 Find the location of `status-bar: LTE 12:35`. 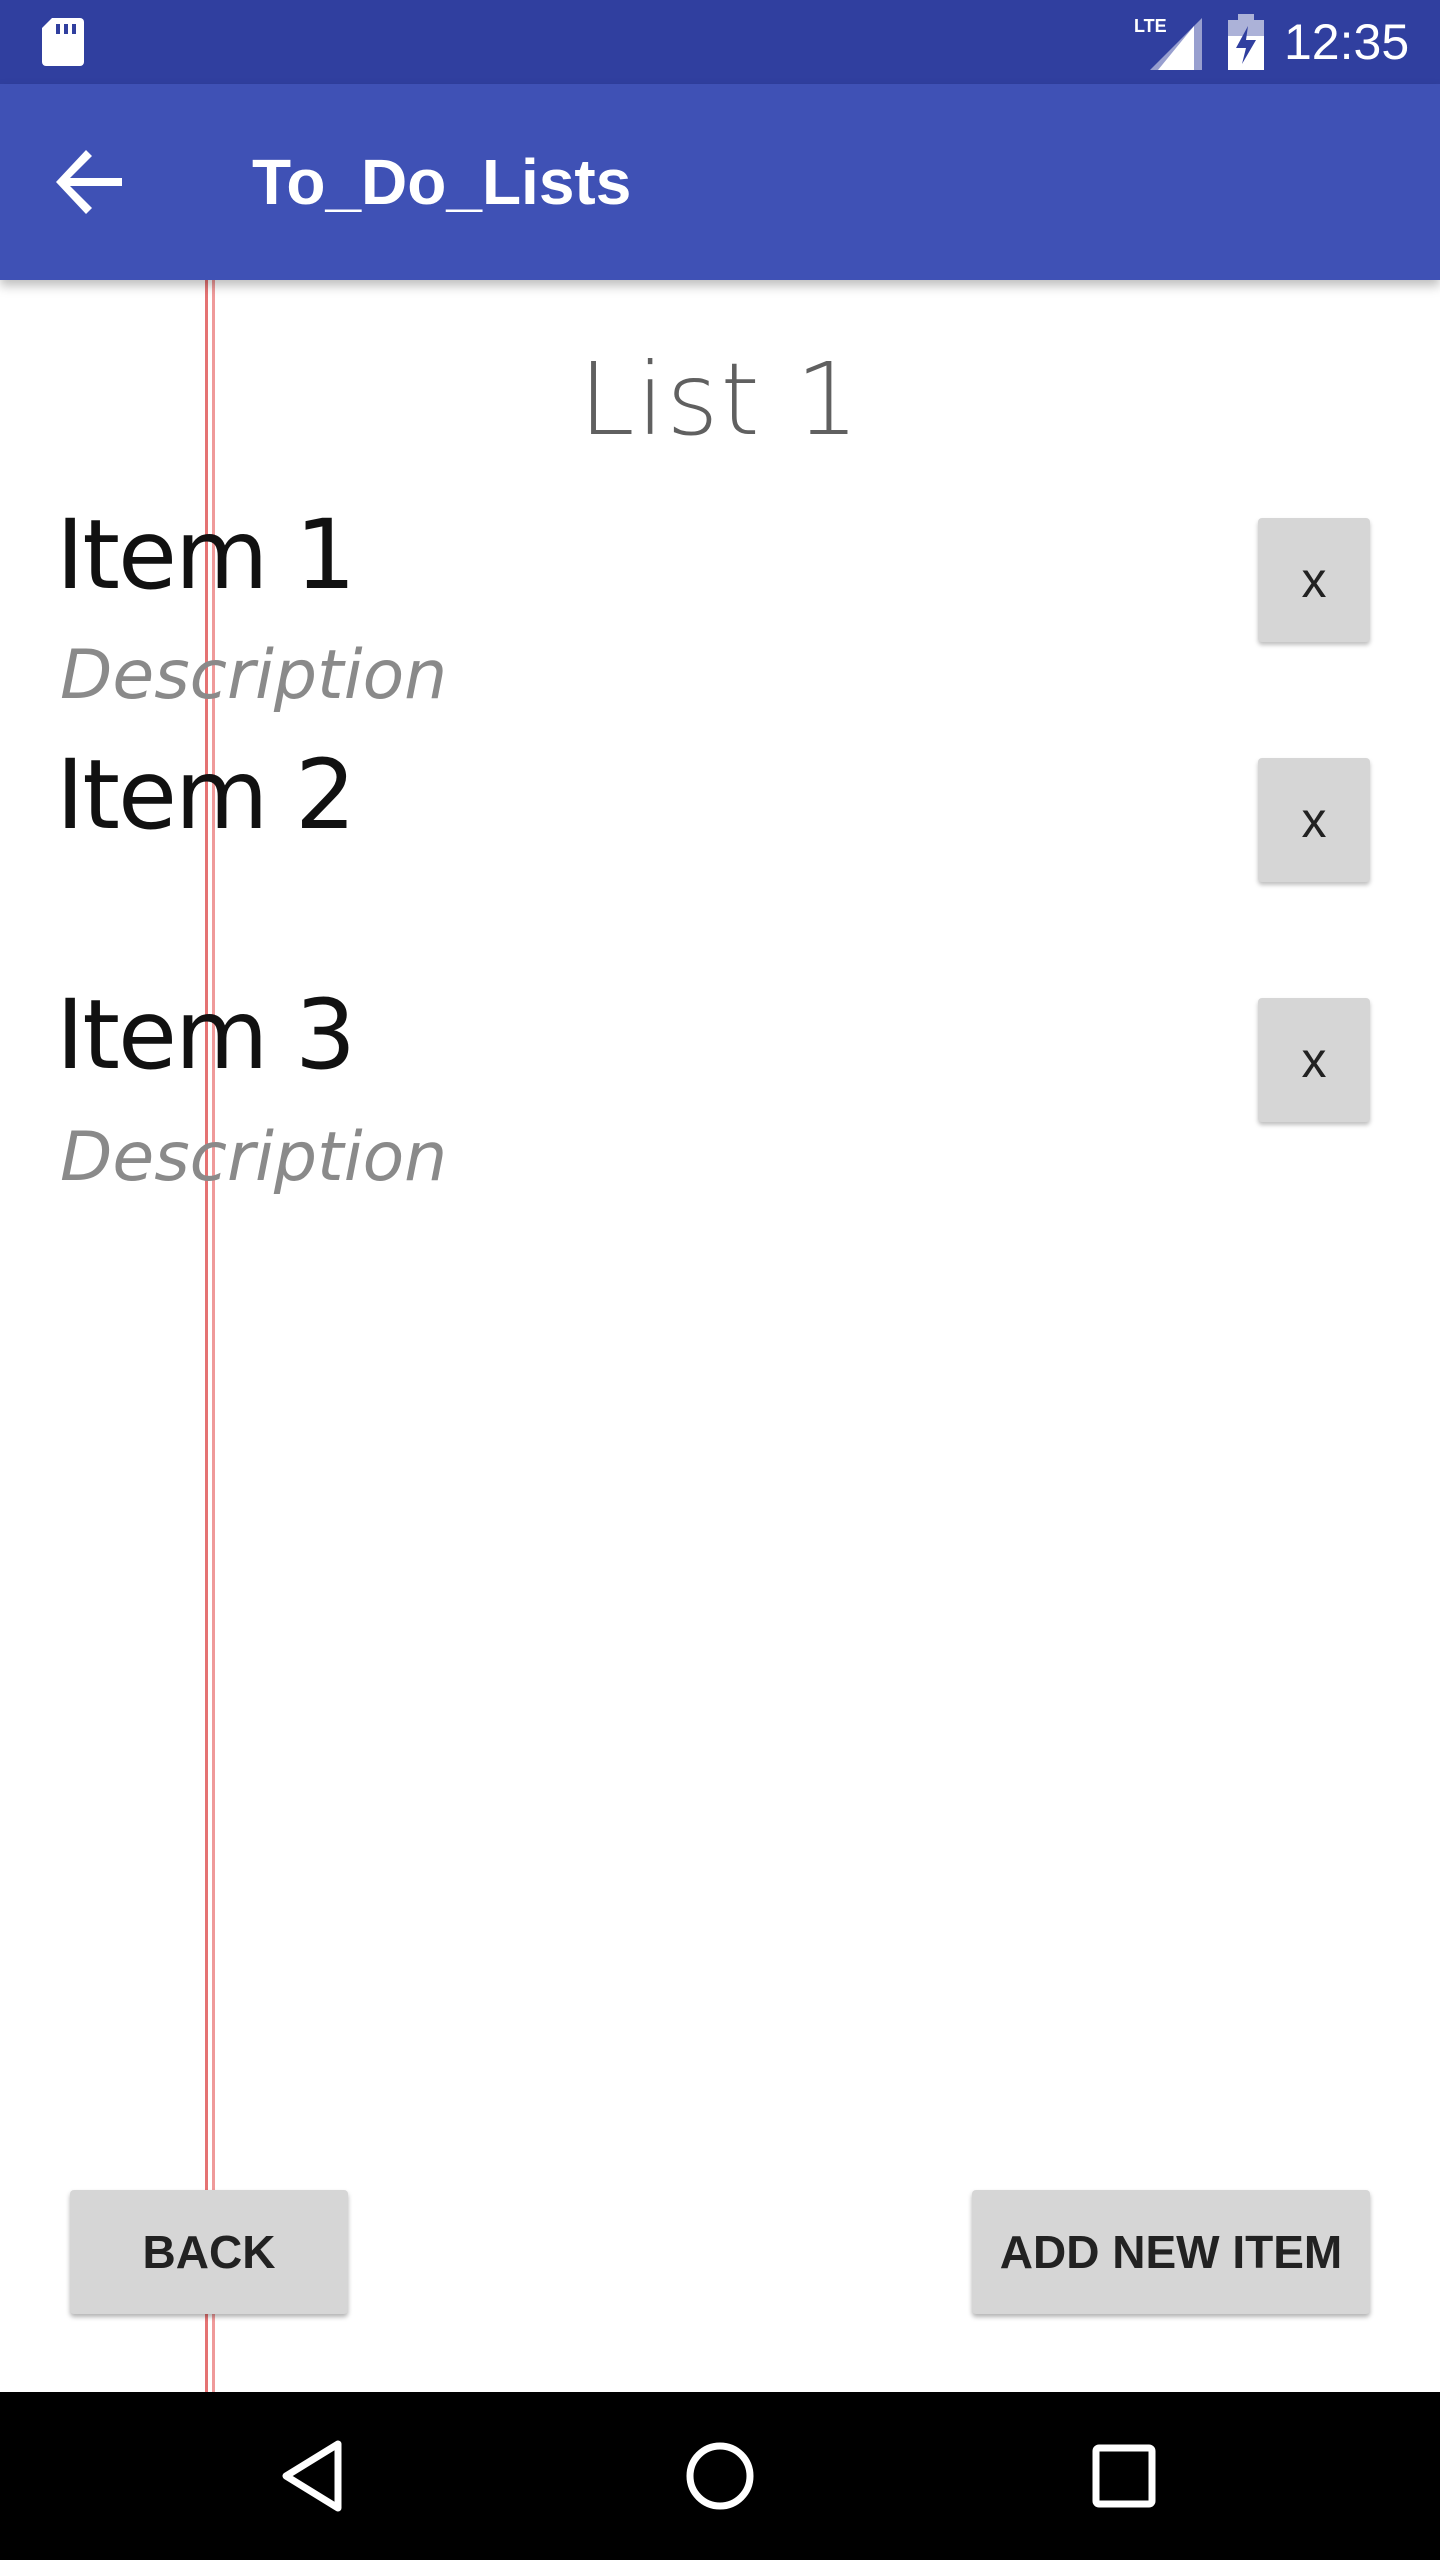

status-bar: LTE 12:35 is located at coordinates (720, 42).